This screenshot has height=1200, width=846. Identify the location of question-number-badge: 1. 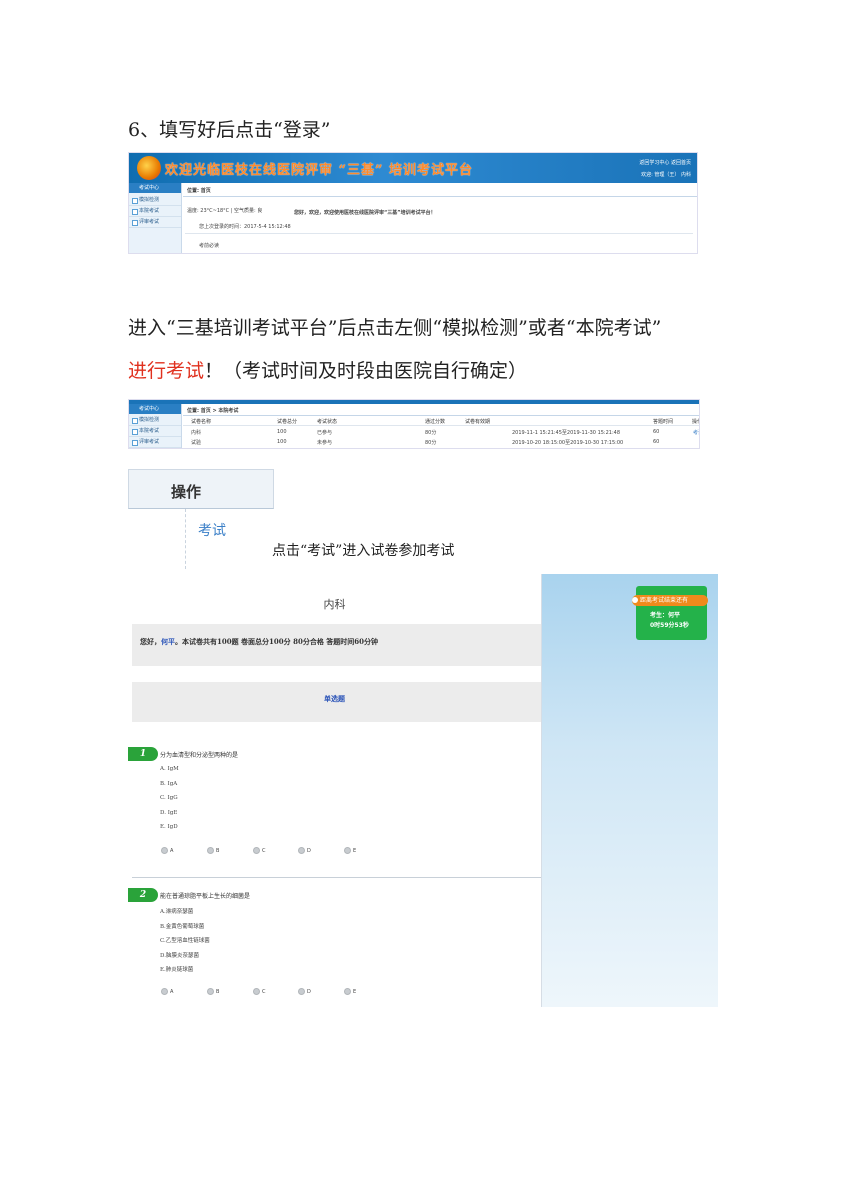
(143, 754).